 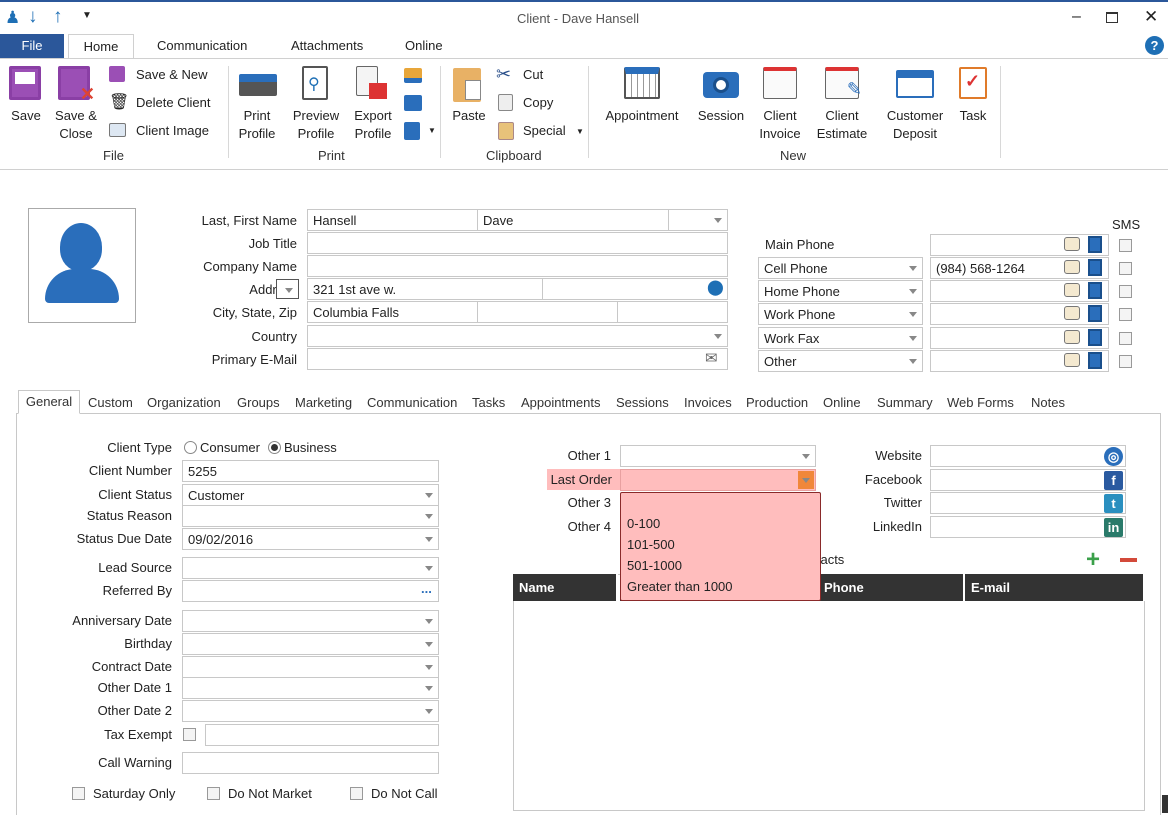 What do you see at coordinates (110, 402) in the screenshot?
I see `tab-custom: Custom` at bounding box center [110, 402].